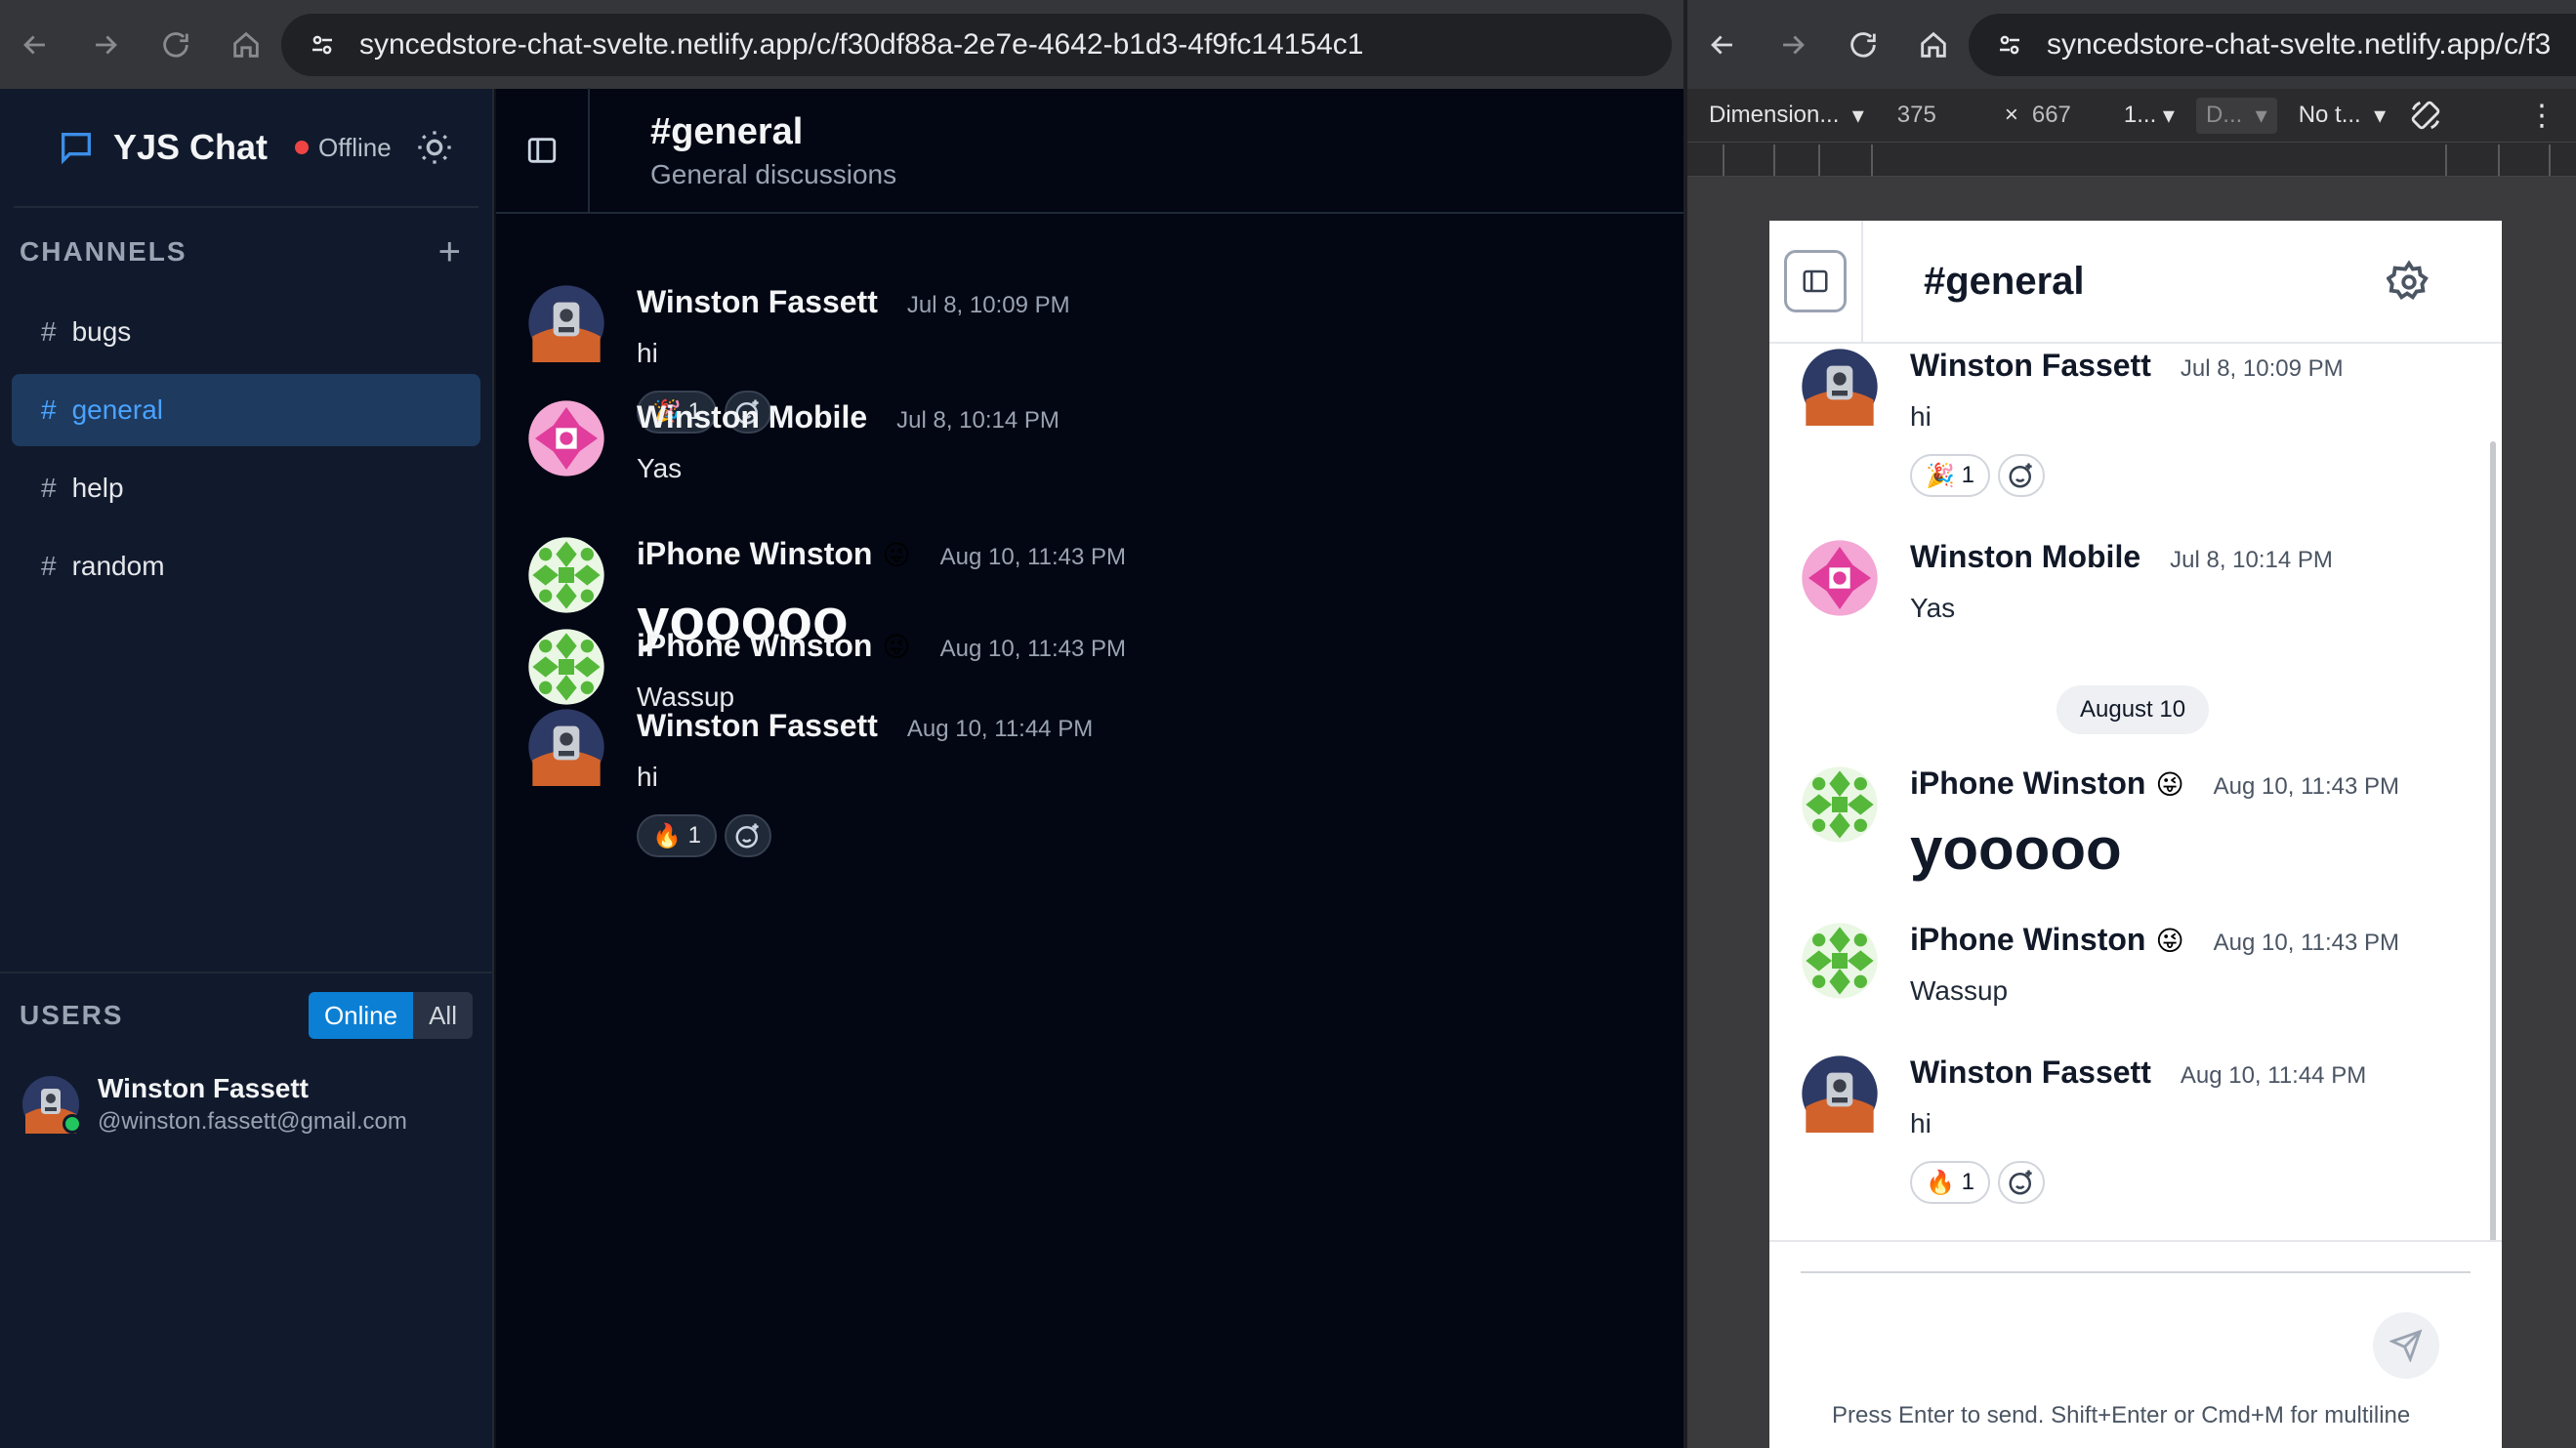 This screenshot has height=1448, width=2576. What do you see at coordinates (2136, 1272) in the screenshot?
I see `message-input` at bounding box center [2136, 1272].